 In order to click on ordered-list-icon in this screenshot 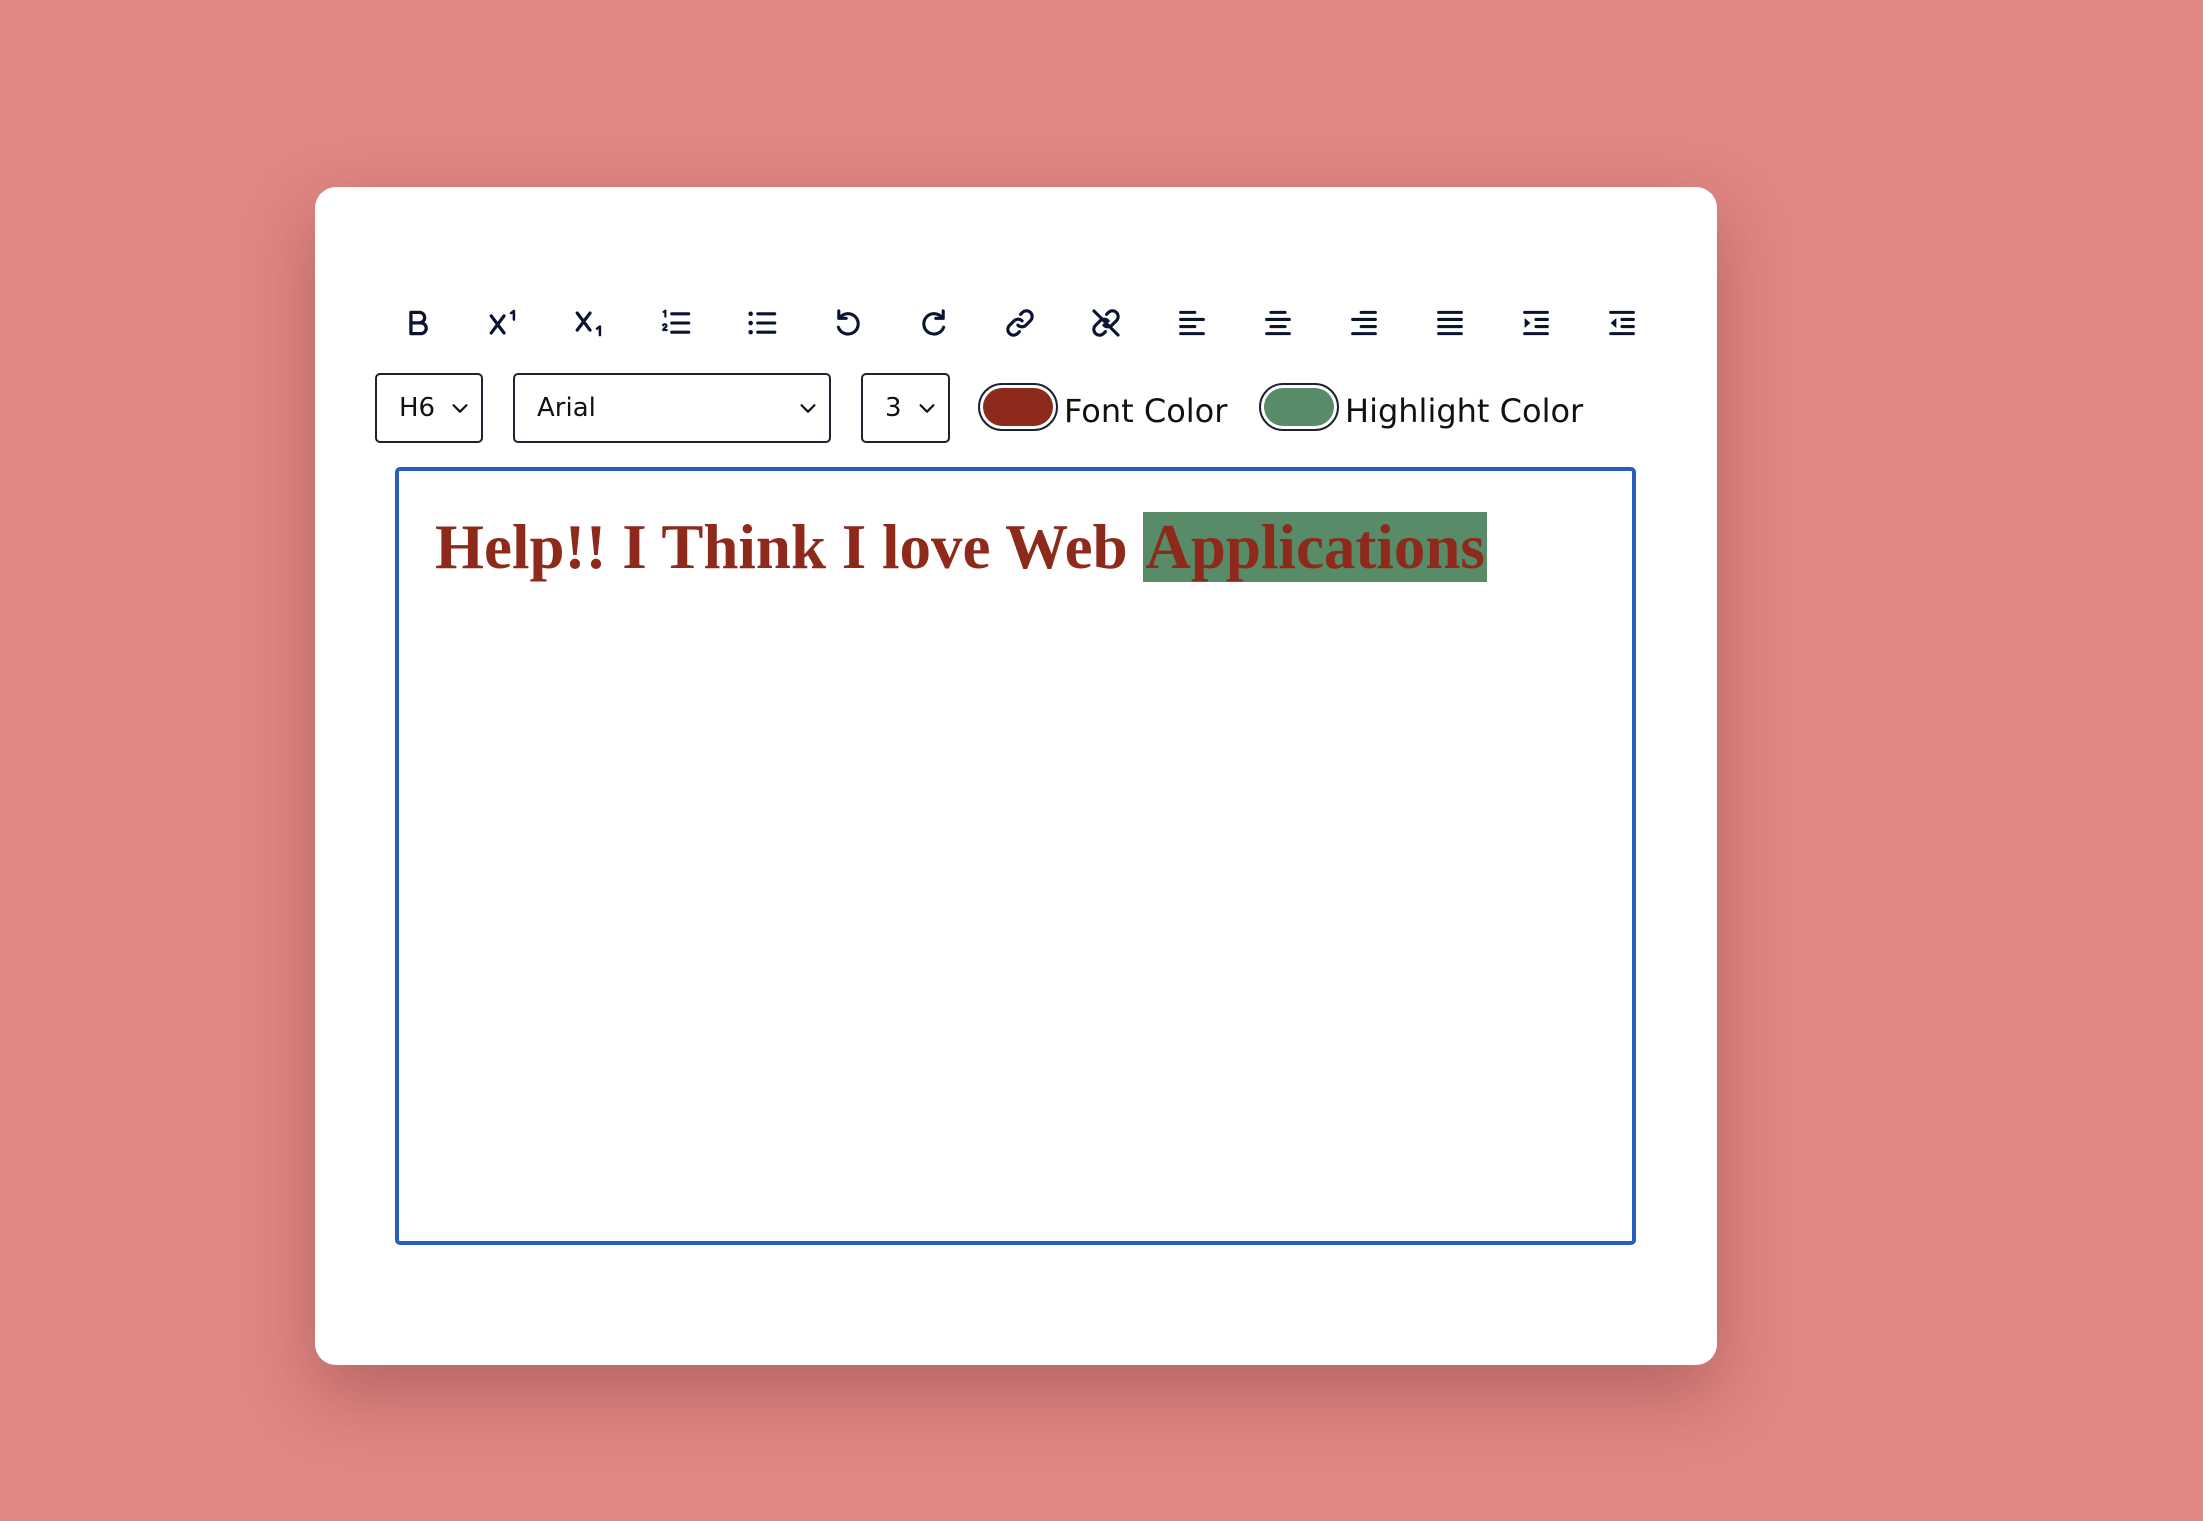, I will do `click(676, 321)`.